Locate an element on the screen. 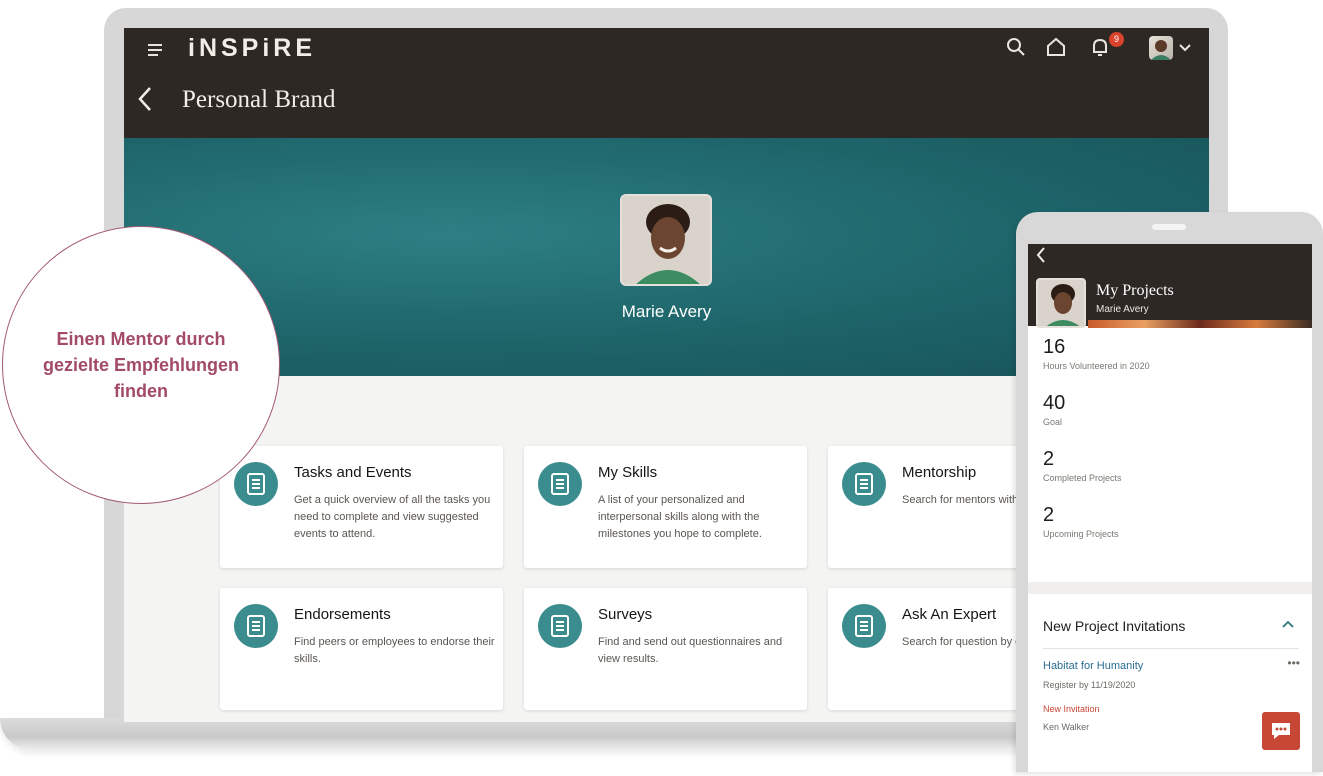 This screenshot has width=1323, height=776. card-title: Mentorship is located at coordinates (939, 472).